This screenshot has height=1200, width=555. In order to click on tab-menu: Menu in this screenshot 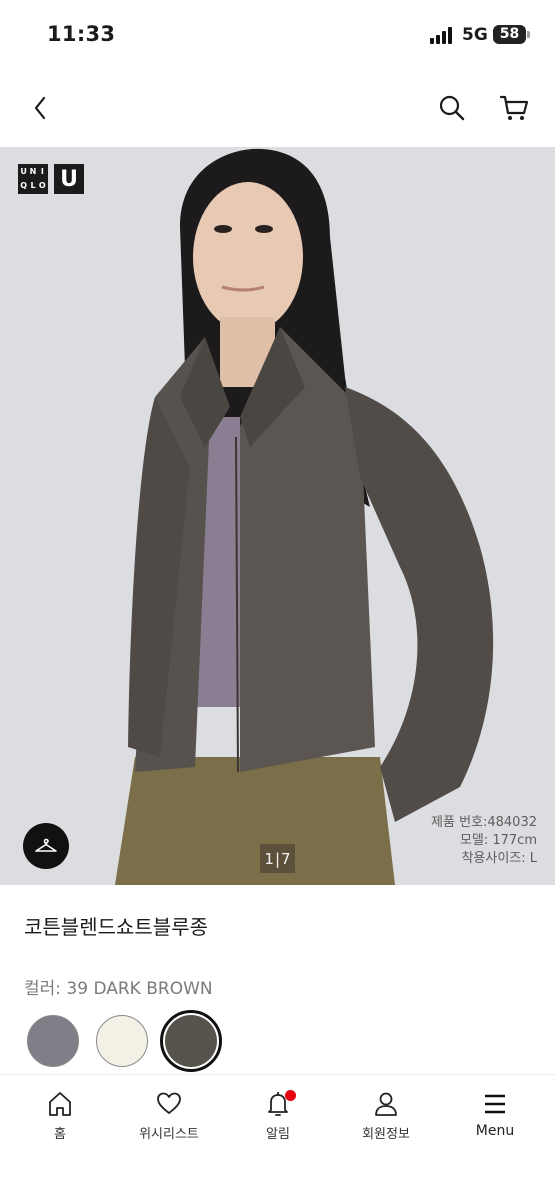, I will do `click(495, 1114)`.